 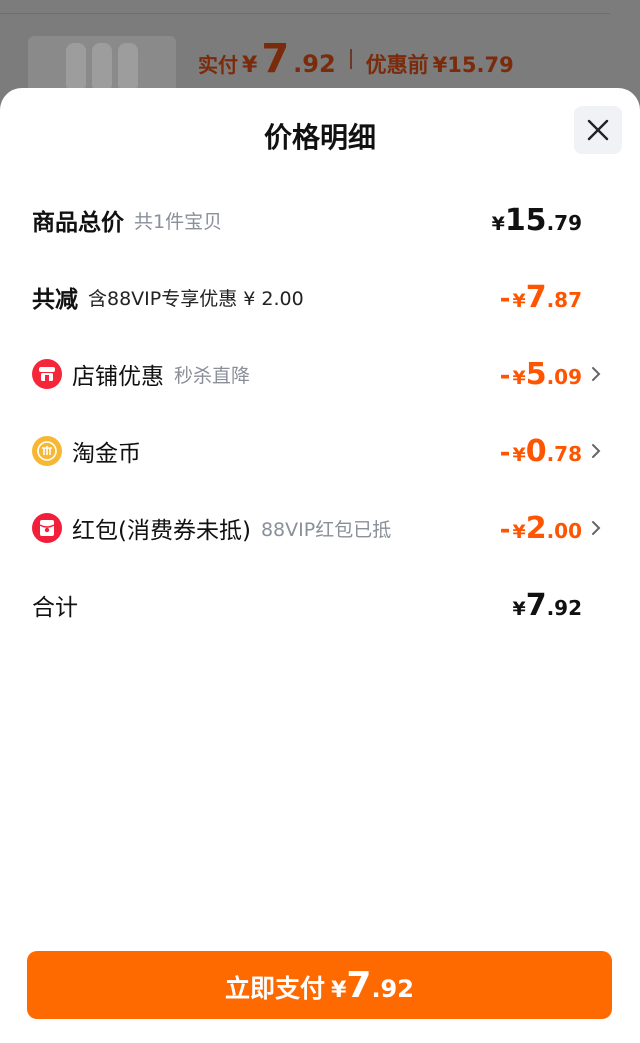 I want to click on amount-decimal: .00, so click(x=564, y=530).